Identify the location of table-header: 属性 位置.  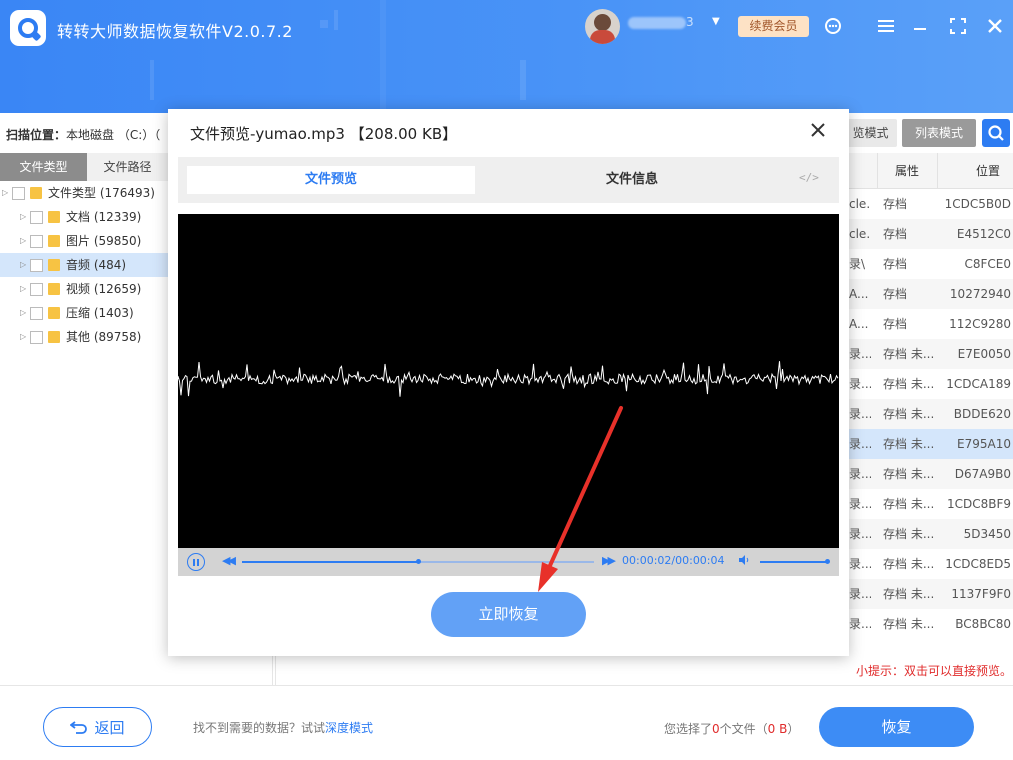
(931, 171).